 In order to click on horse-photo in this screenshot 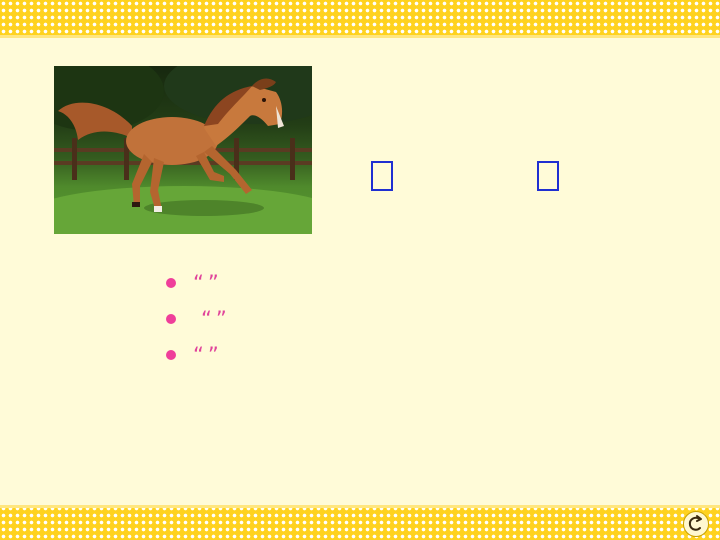, I will do `click(183, 150)`.